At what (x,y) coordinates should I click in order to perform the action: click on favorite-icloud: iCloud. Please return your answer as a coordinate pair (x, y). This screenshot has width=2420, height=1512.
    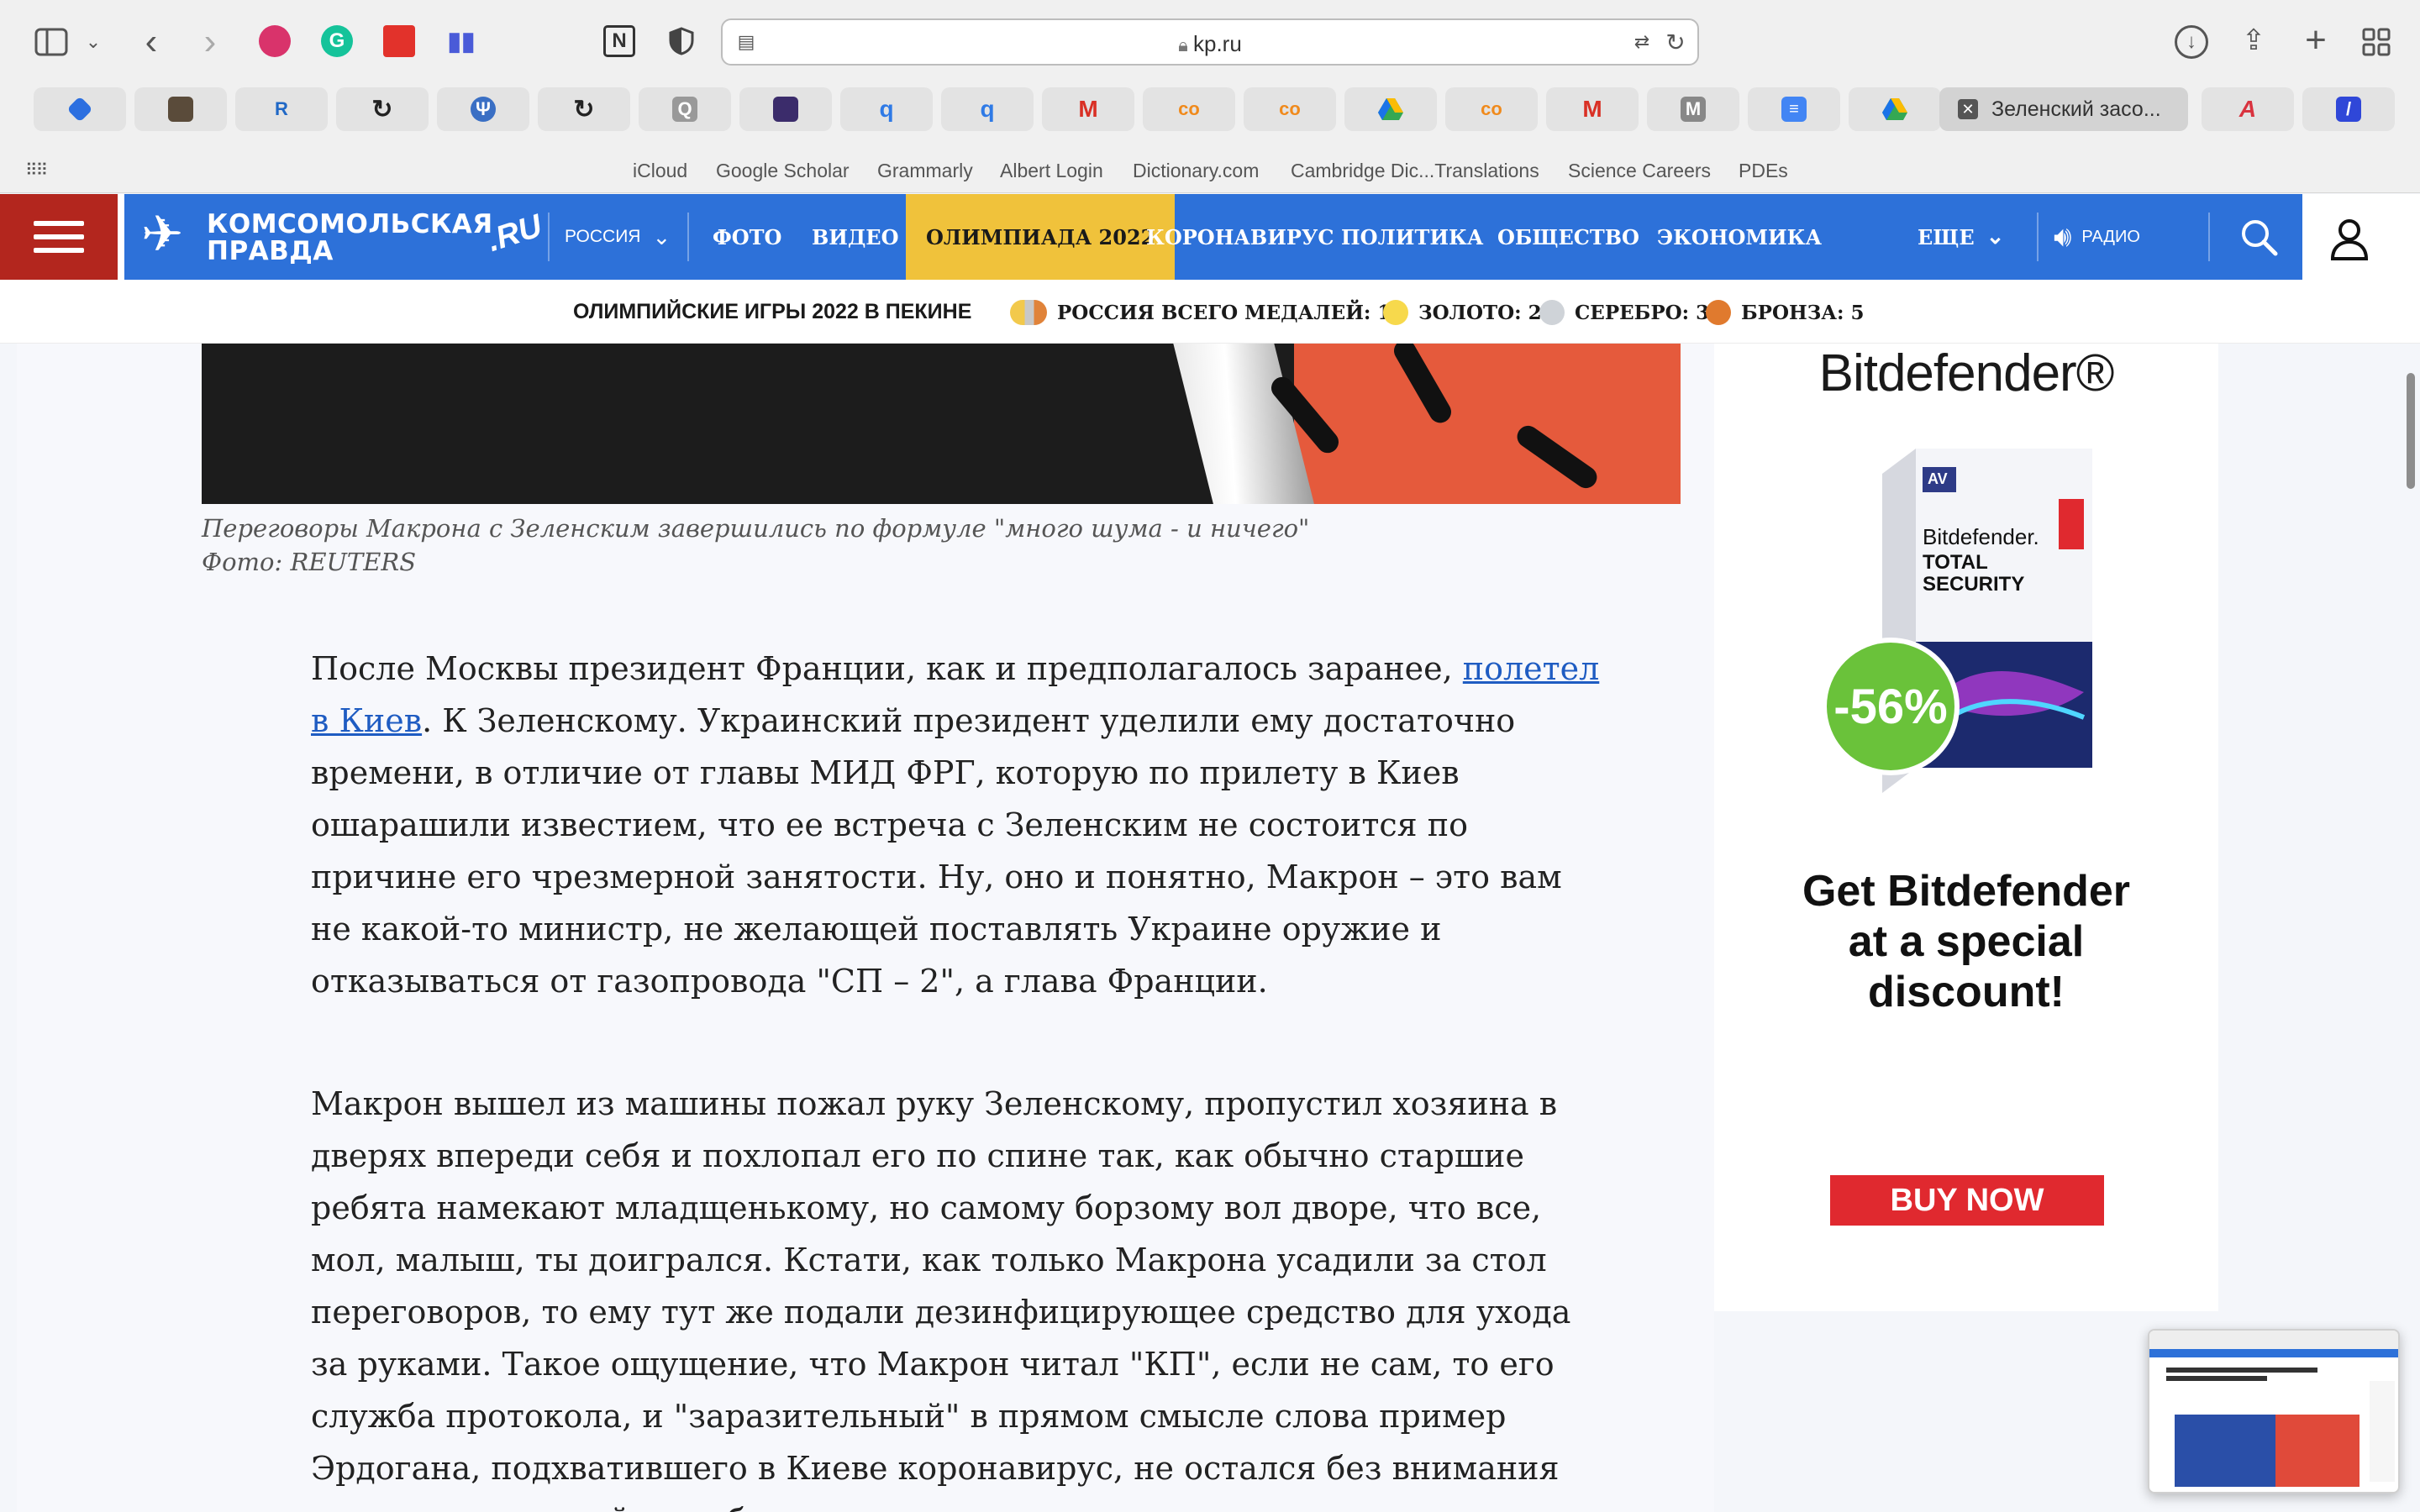
    Looking at the image, I should click on (660, 171).